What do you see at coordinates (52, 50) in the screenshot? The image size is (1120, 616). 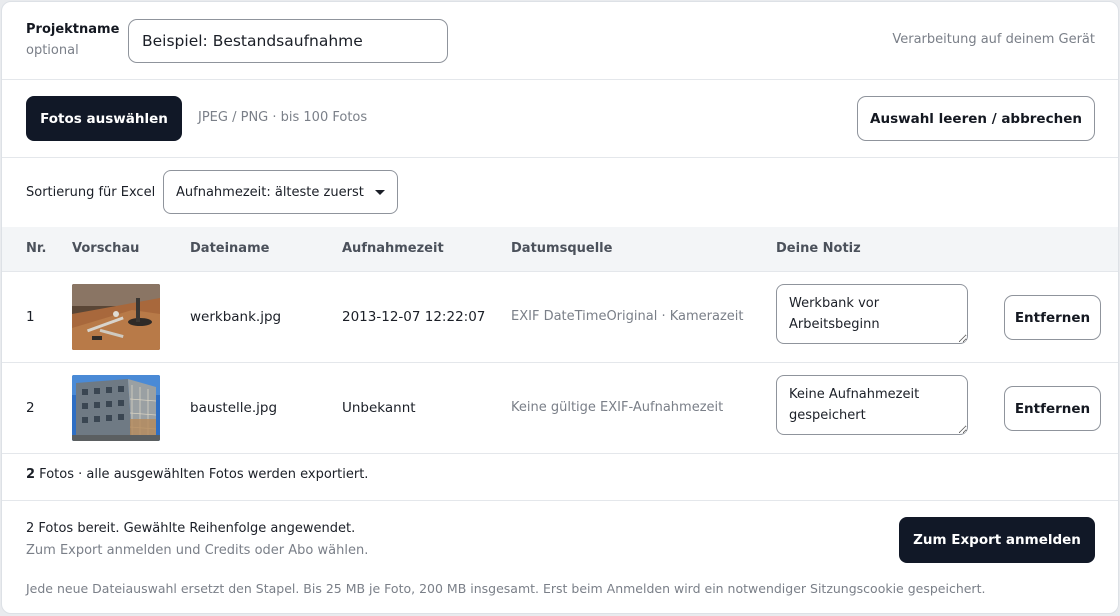 I see `project-name-optional-hint: optional` at bounding box center [52, 50].